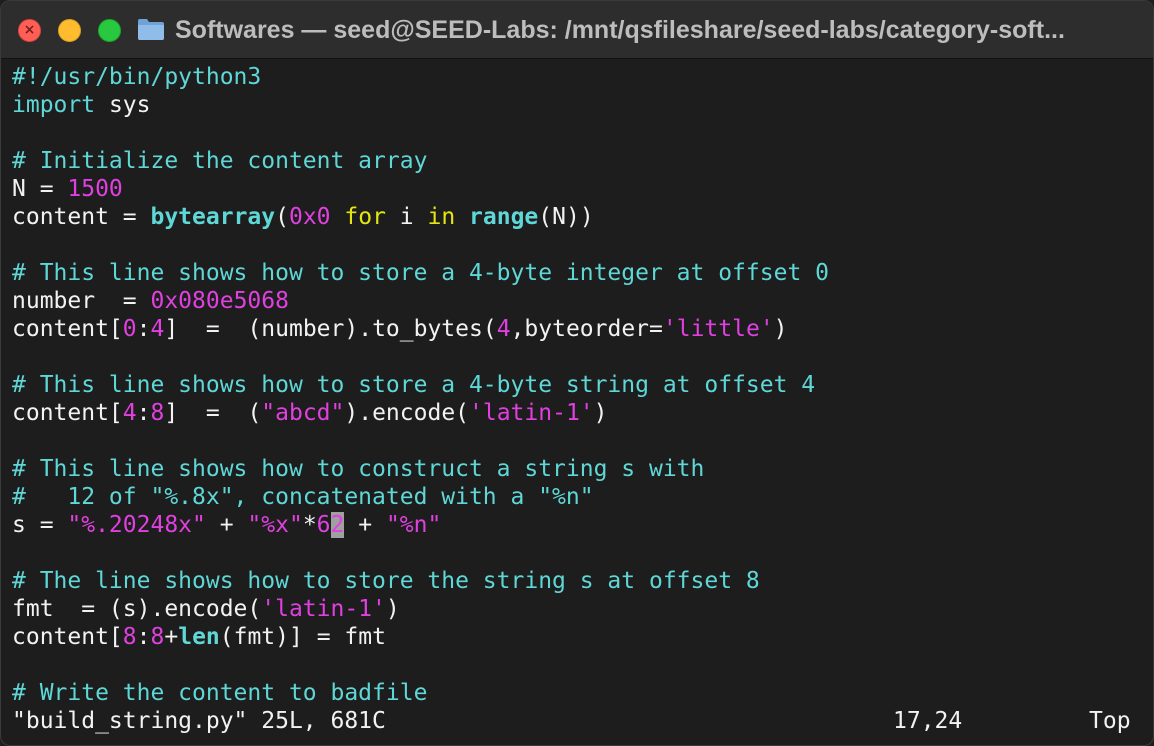 The height and width of the screenshot is (746, 1154). What do you see at coordinates (199, 637) in the screenshot?
I see `code-token: len` at bounding box center [199, 637].